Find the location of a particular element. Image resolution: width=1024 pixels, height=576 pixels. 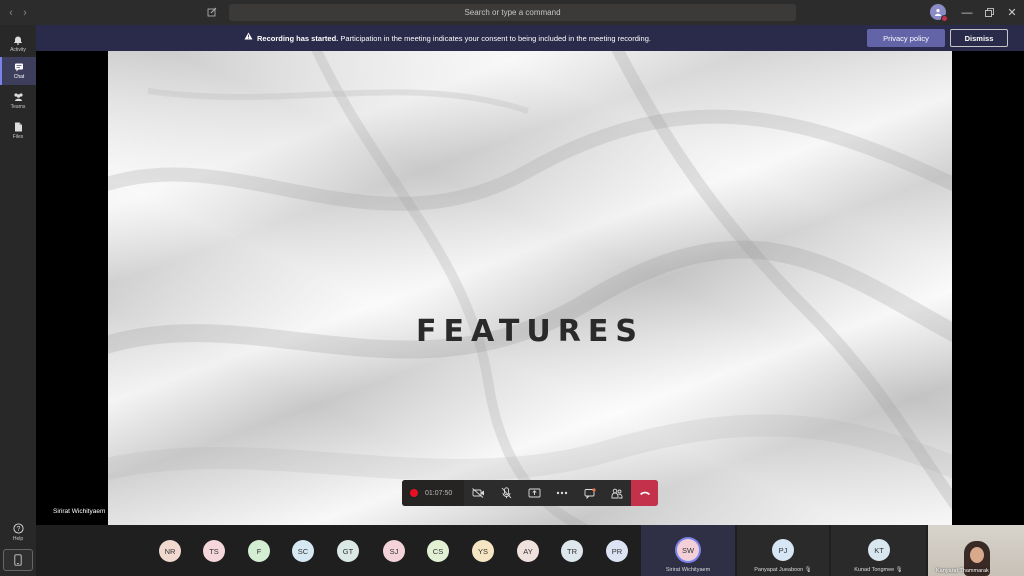

more-icon is located at coordinates (562, 493).